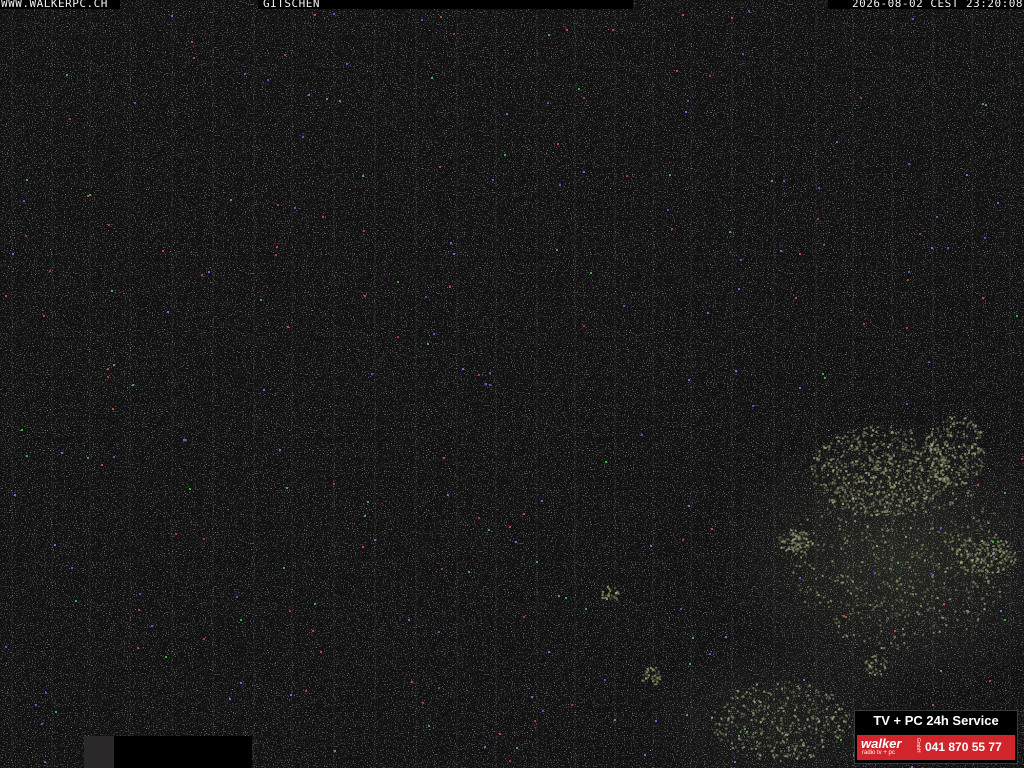  What do you see at coordinates (99, 752) in the screenshot?
I see `gray-block` at bounding box center [99, 752].